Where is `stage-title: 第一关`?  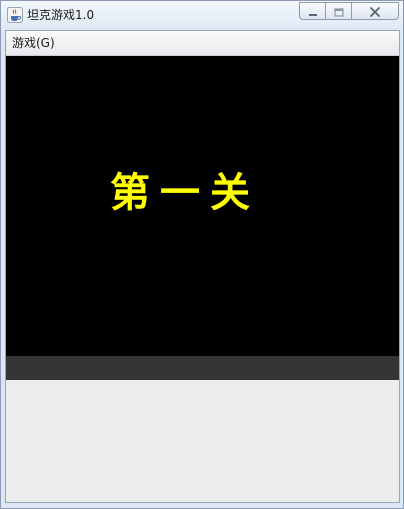 stage-title: 第一关 is located at coordinates (185, 192).